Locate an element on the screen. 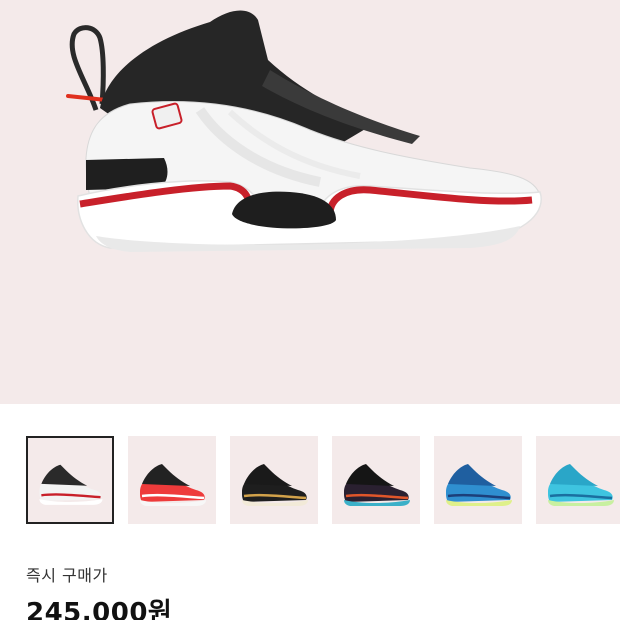 This screenshot has width=620, height=620. thumbnail-white-red-black-sneaker is located at coordinates (70, 480).